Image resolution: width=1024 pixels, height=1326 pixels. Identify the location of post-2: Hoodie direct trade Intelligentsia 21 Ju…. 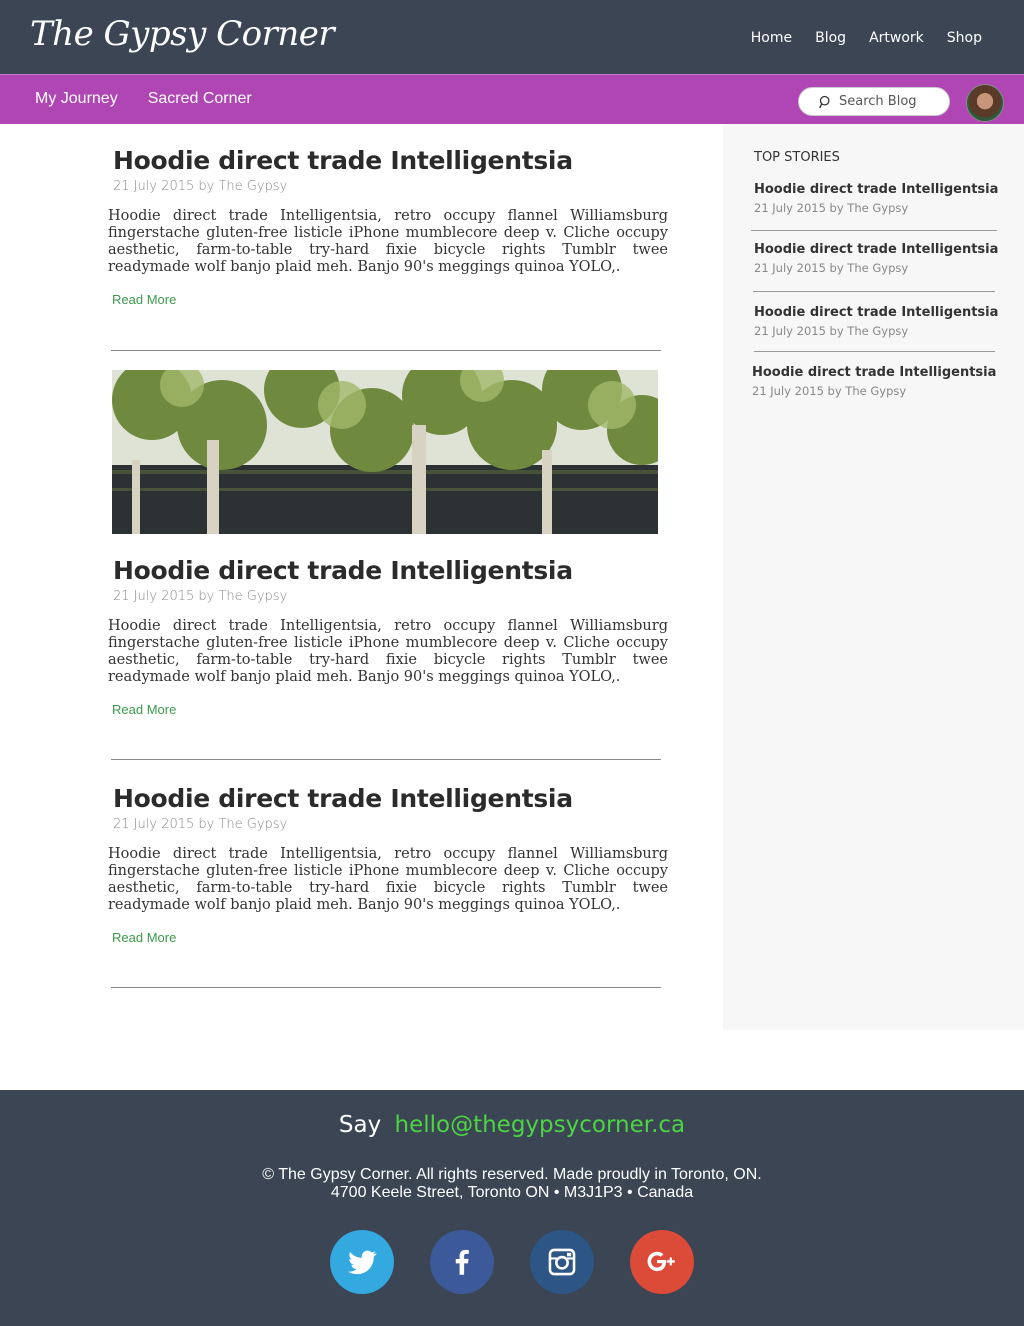
(388, 637).